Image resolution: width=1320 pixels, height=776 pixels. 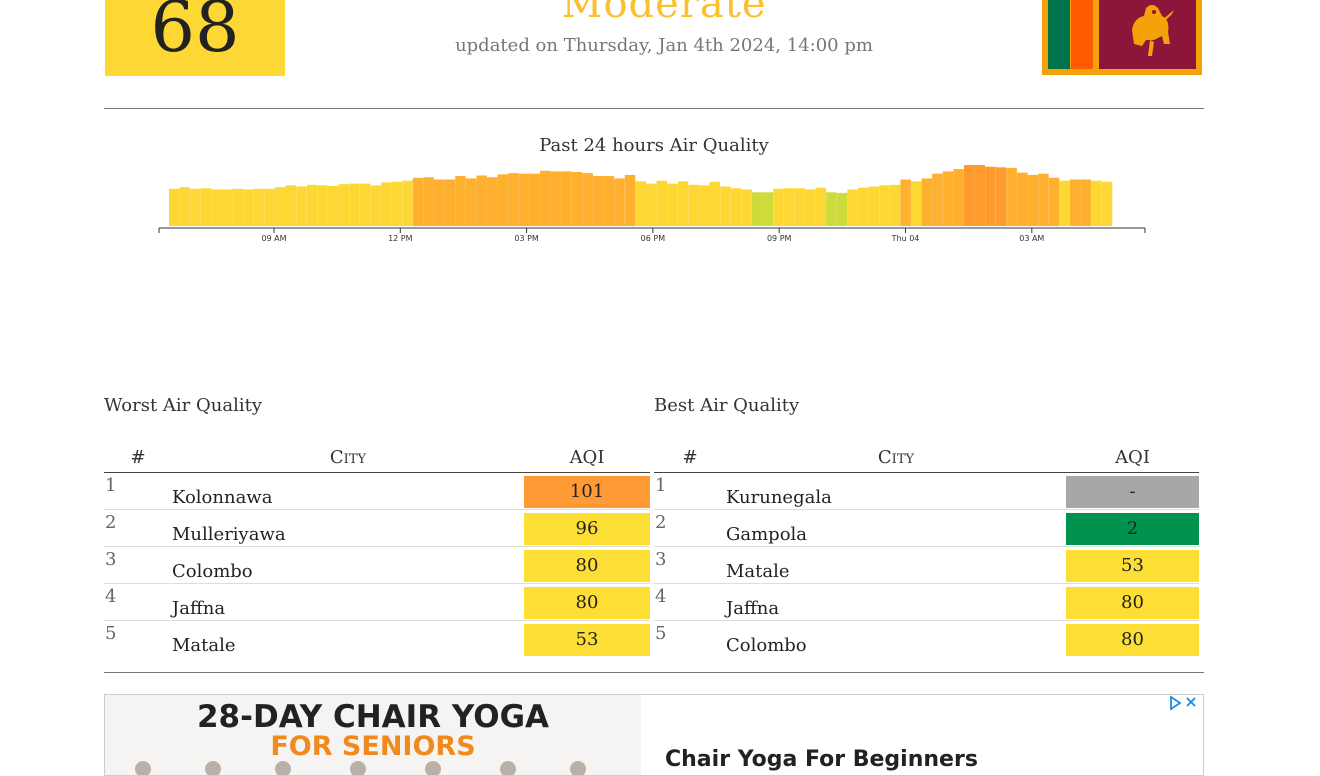 What do you see at coordinates (896, 491) in the screenshot?
I see `city-link: Kurunegala` at bounding box center [896, 491].